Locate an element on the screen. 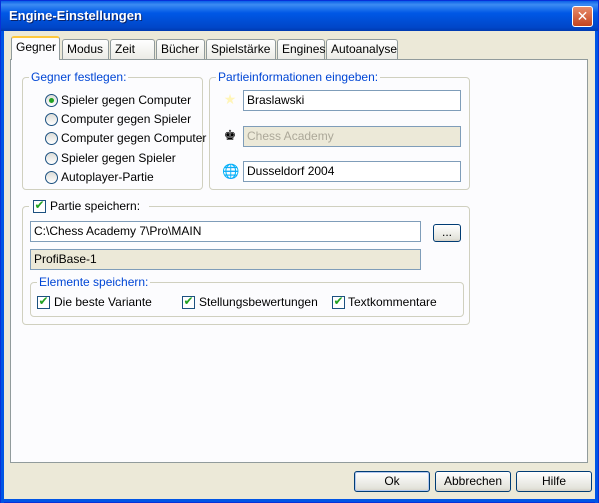  tab-spielstaerke: Spielstärke is located at coordinates (241, 49).